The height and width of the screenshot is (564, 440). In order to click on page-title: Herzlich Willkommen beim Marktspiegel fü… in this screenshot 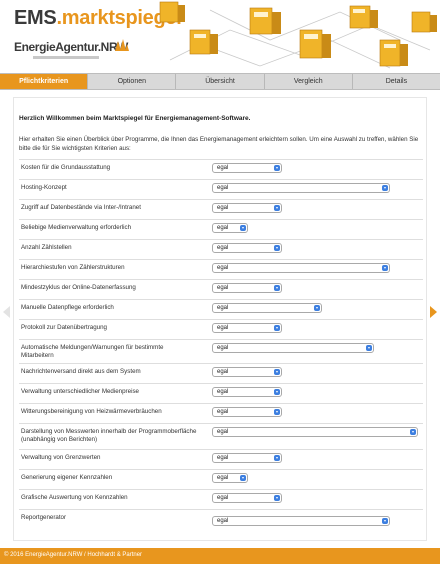, I will do `click(135, 118)`.